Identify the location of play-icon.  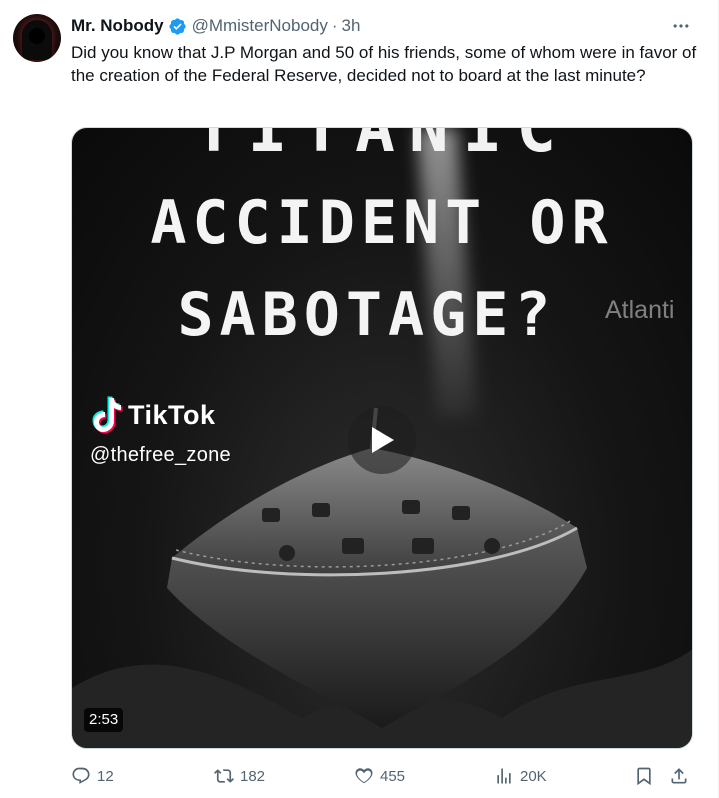
(383, 440).